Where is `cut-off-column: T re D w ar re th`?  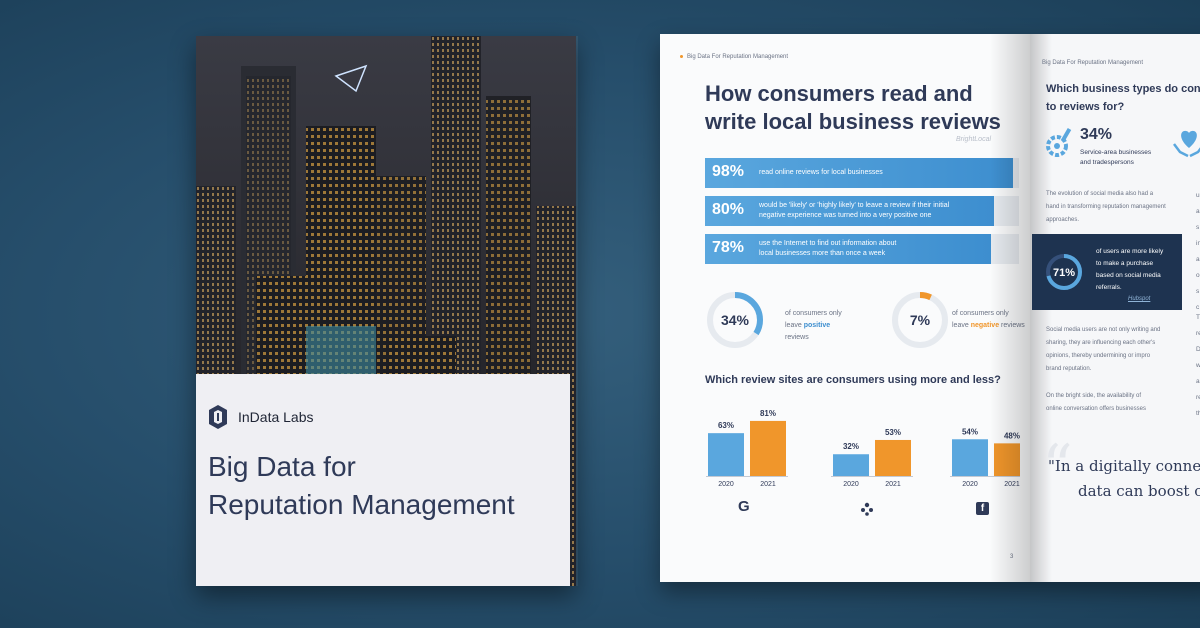 cut-off-column: T re D w ar re th is located at coordinates (1198, 366).